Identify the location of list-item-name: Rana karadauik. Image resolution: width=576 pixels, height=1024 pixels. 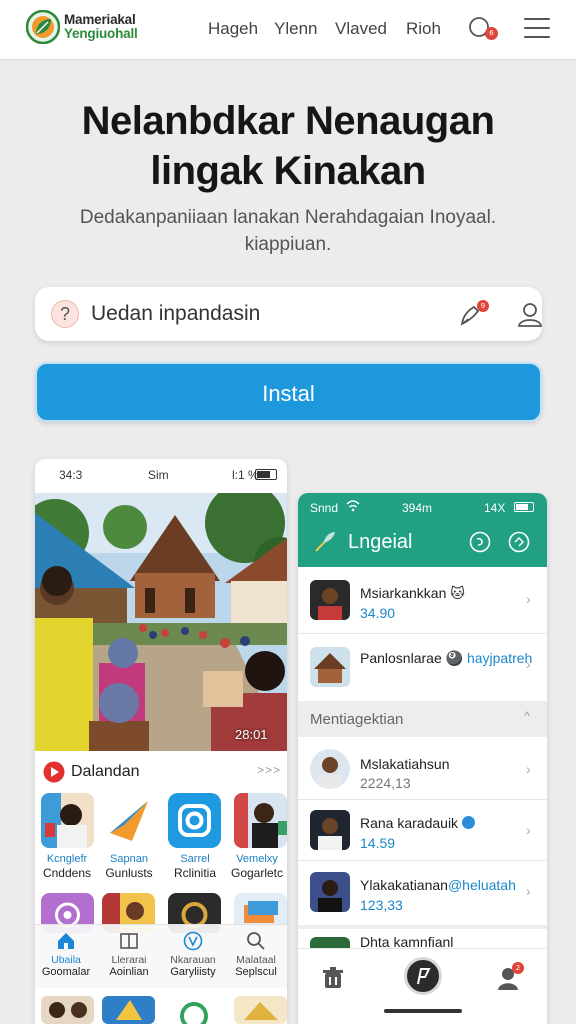
(417, 823).